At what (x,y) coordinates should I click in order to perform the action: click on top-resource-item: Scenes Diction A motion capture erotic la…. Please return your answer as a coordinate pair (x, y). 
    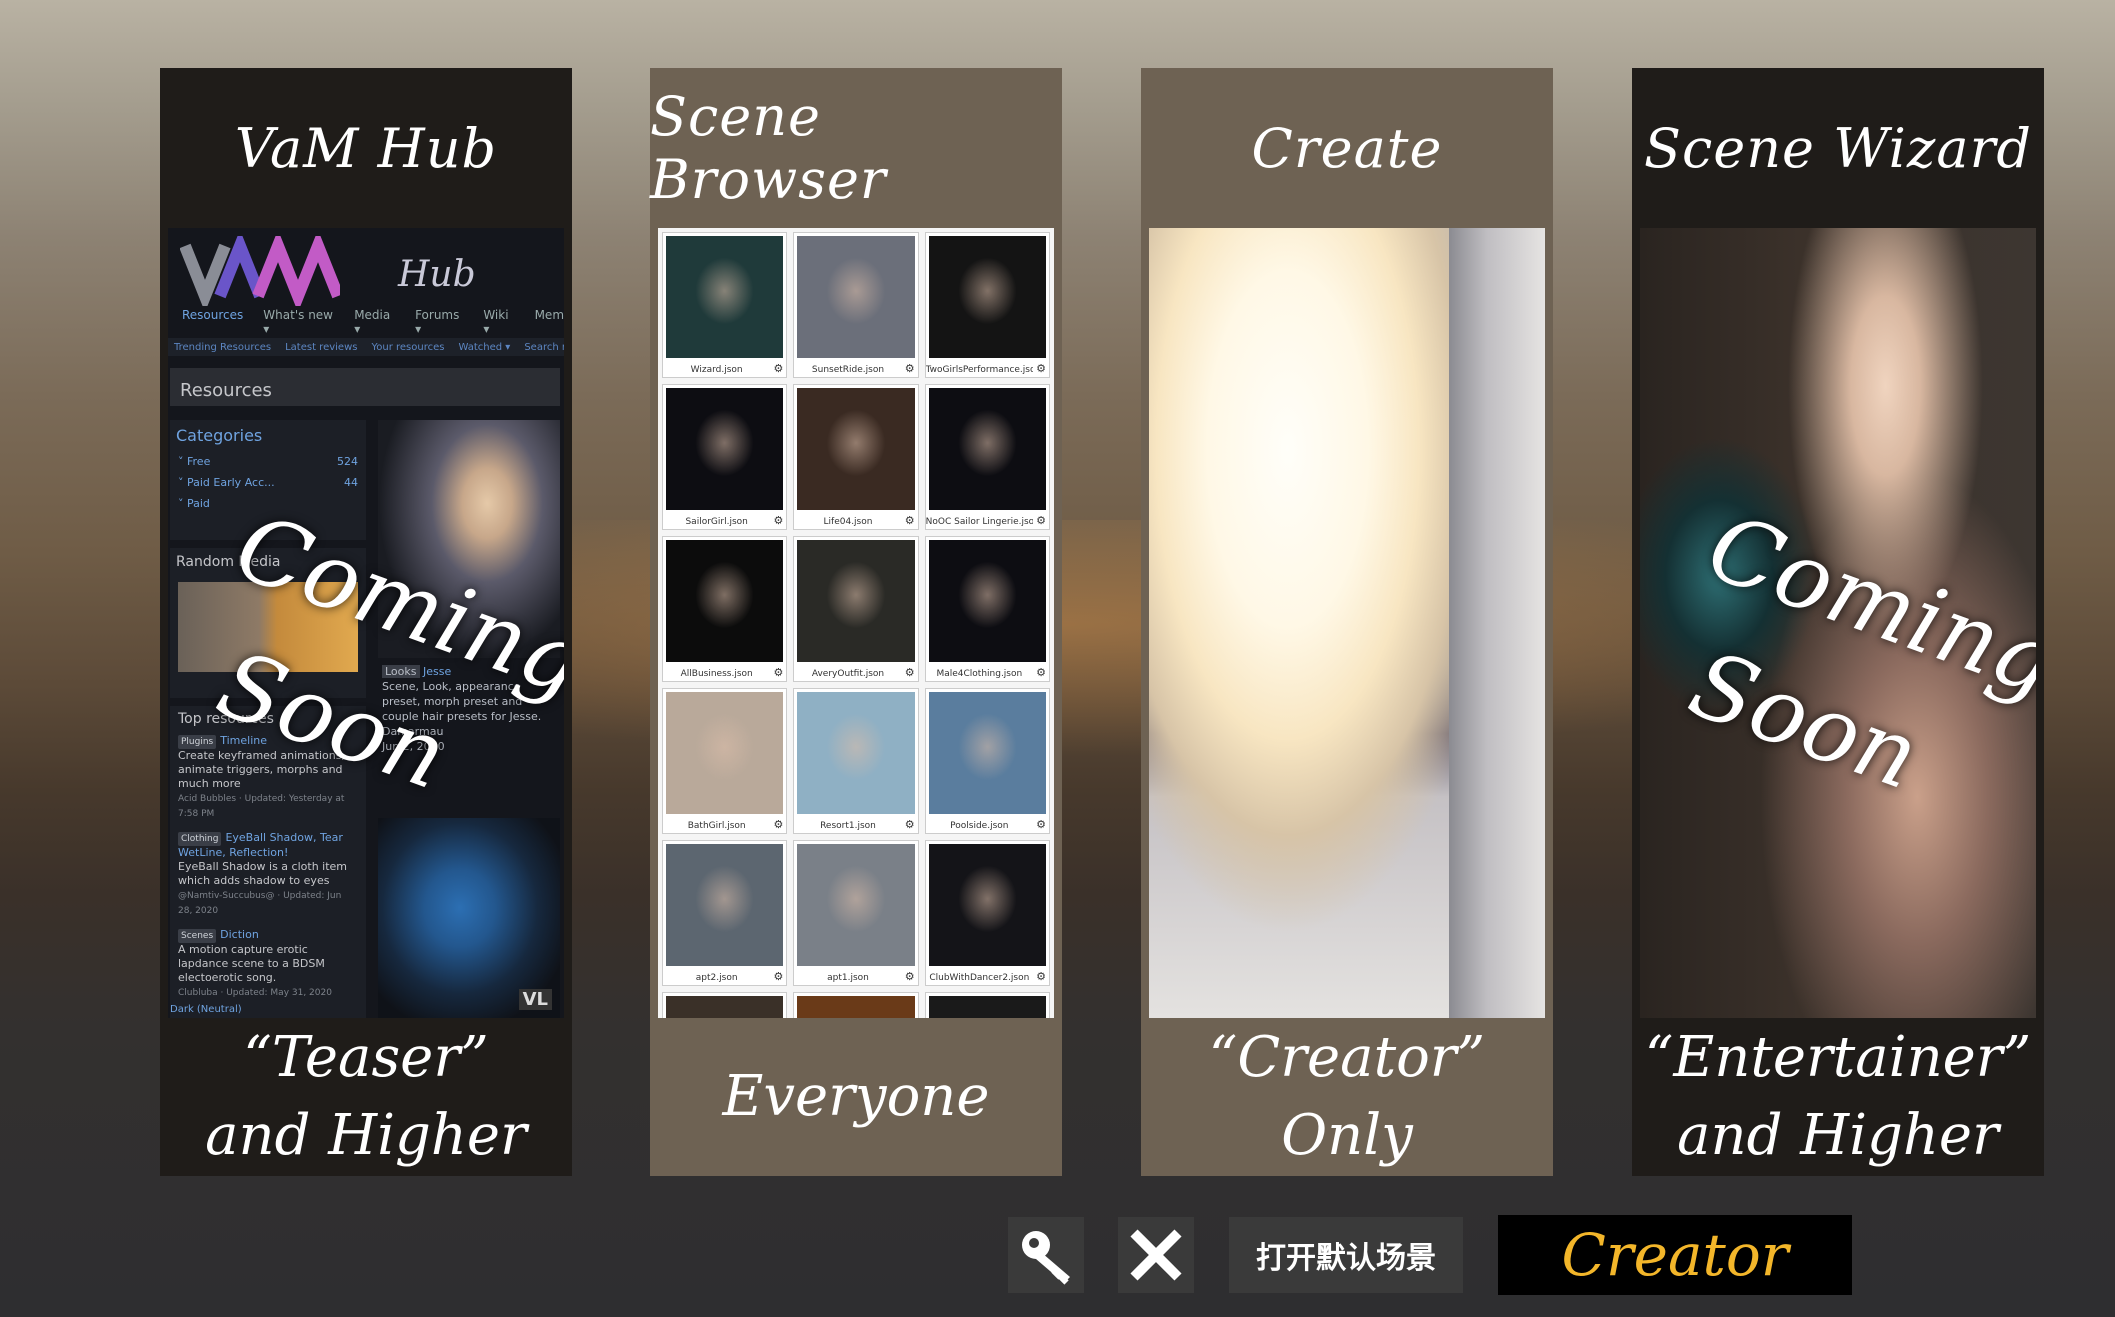
    Looking at the image, I should click on (268, 964).